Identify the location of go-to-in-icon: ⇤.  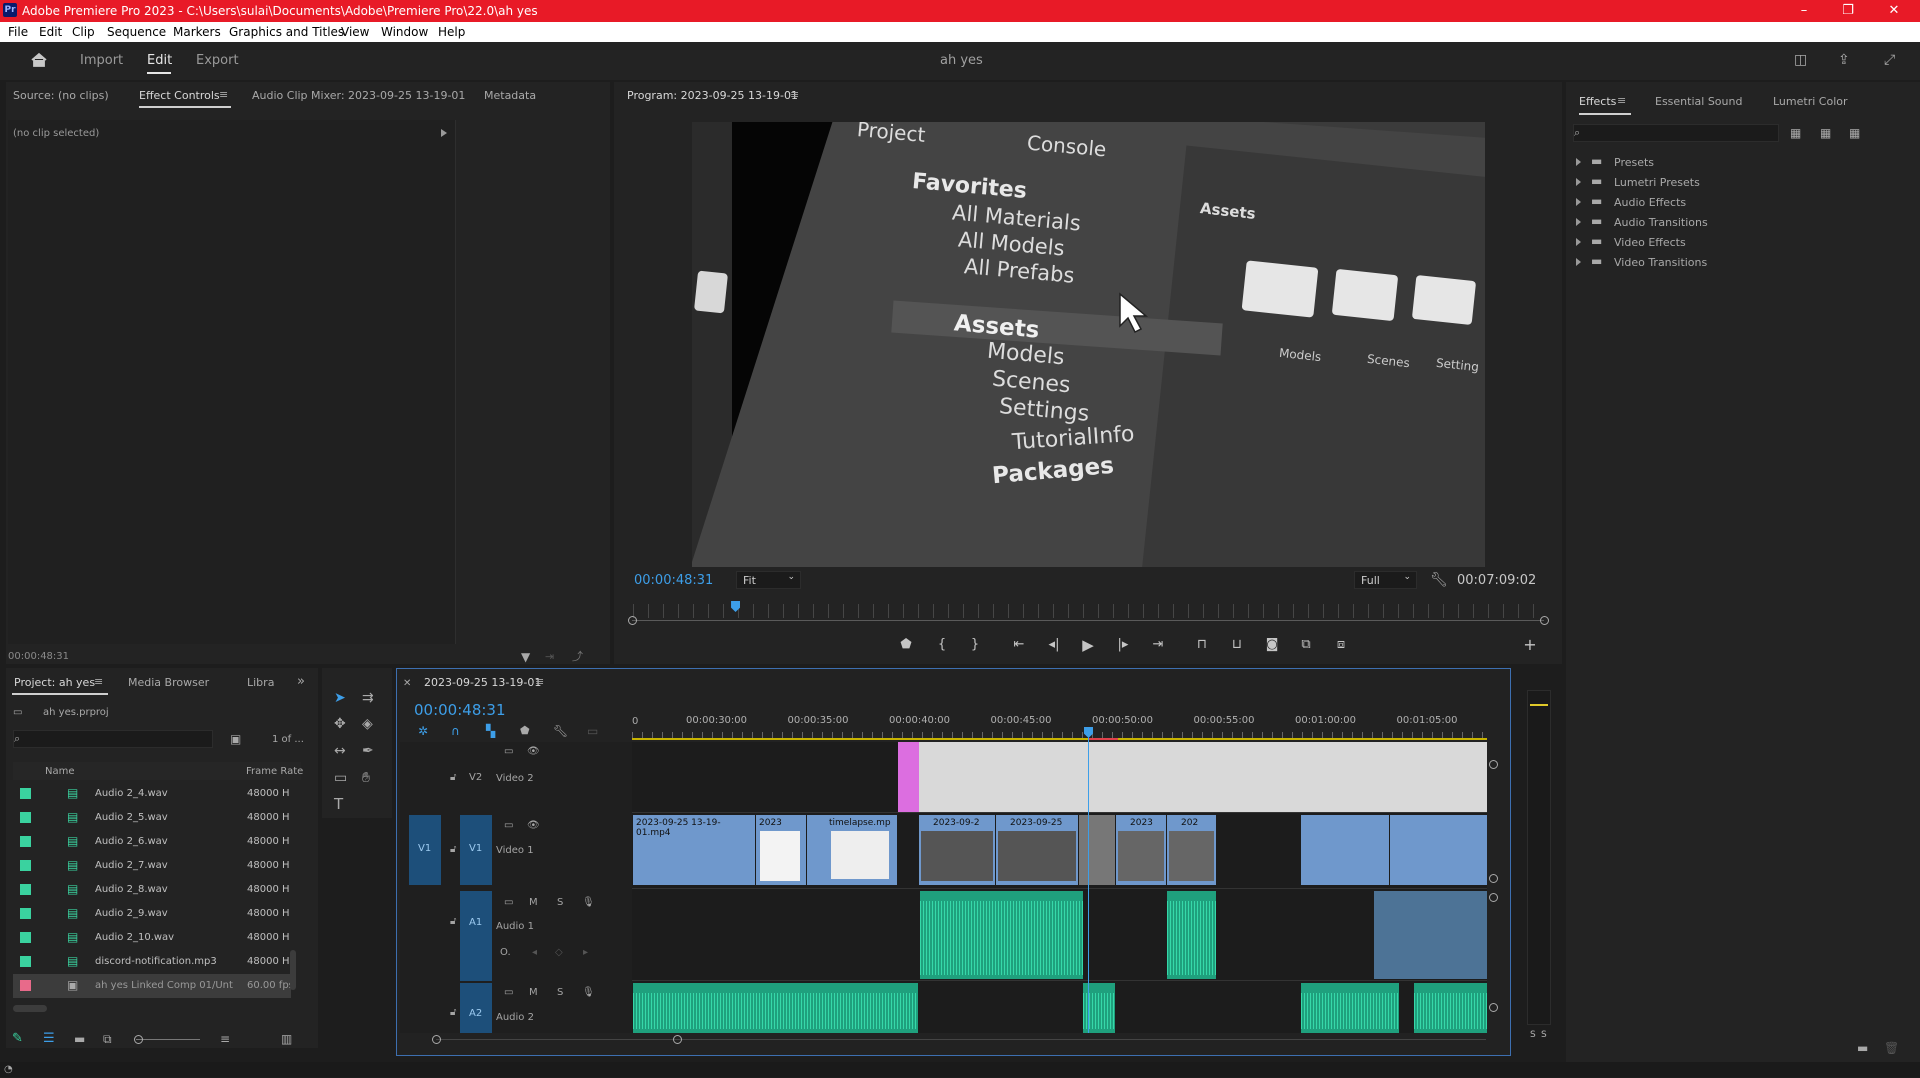
(1019, 645).